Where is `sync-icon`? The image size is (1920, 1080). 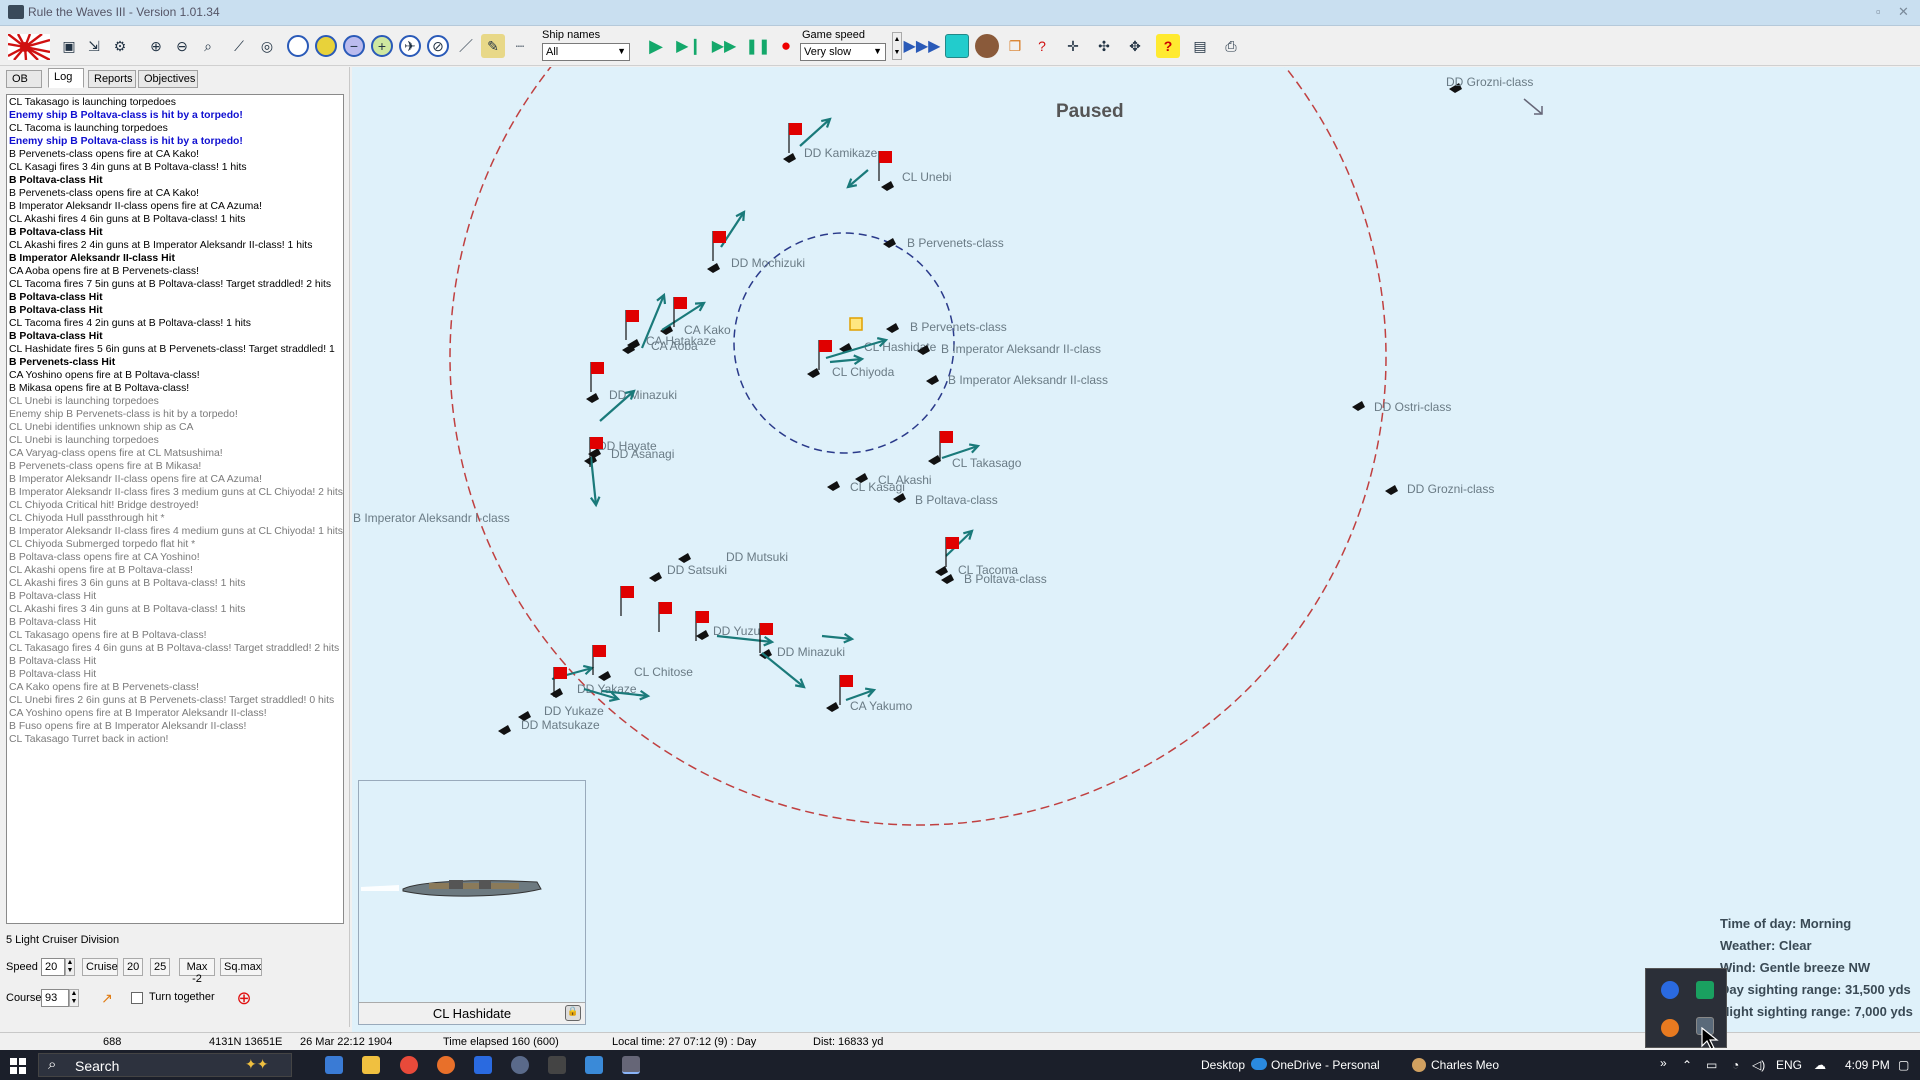 sync-icon is located at coordinates (1670, 1028).